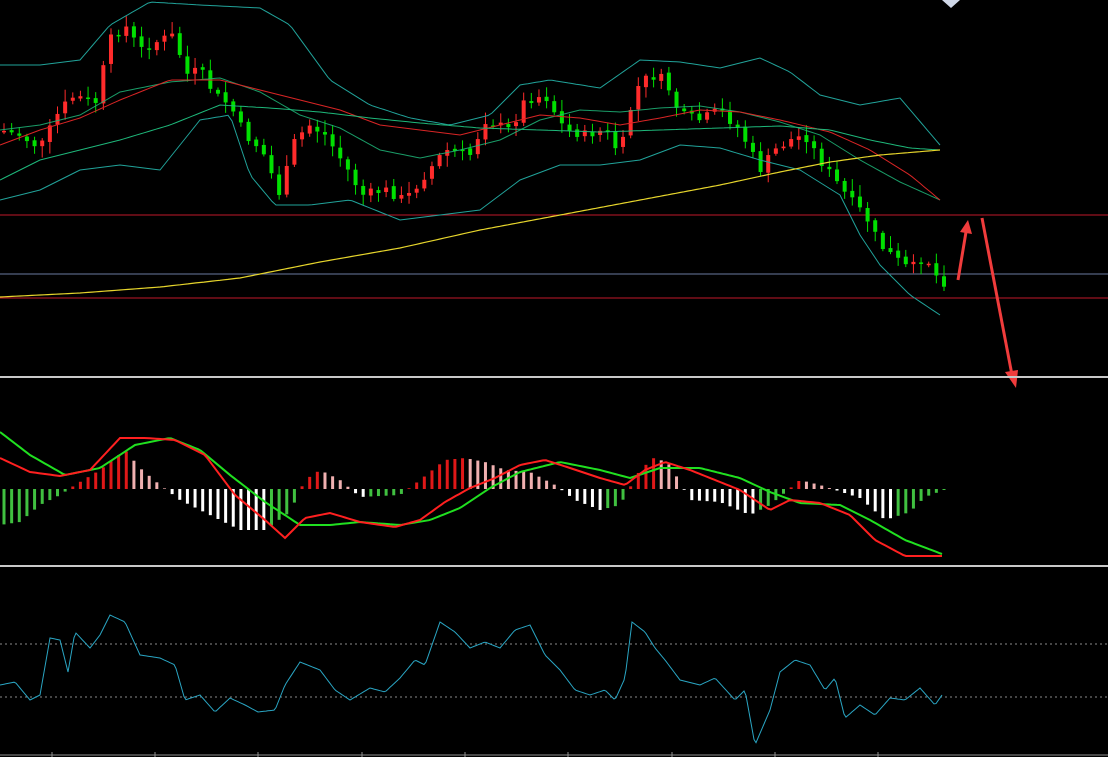 This screenshot has width=1108, height=757. I want to click on macd-dea-line, so click(471, 493).